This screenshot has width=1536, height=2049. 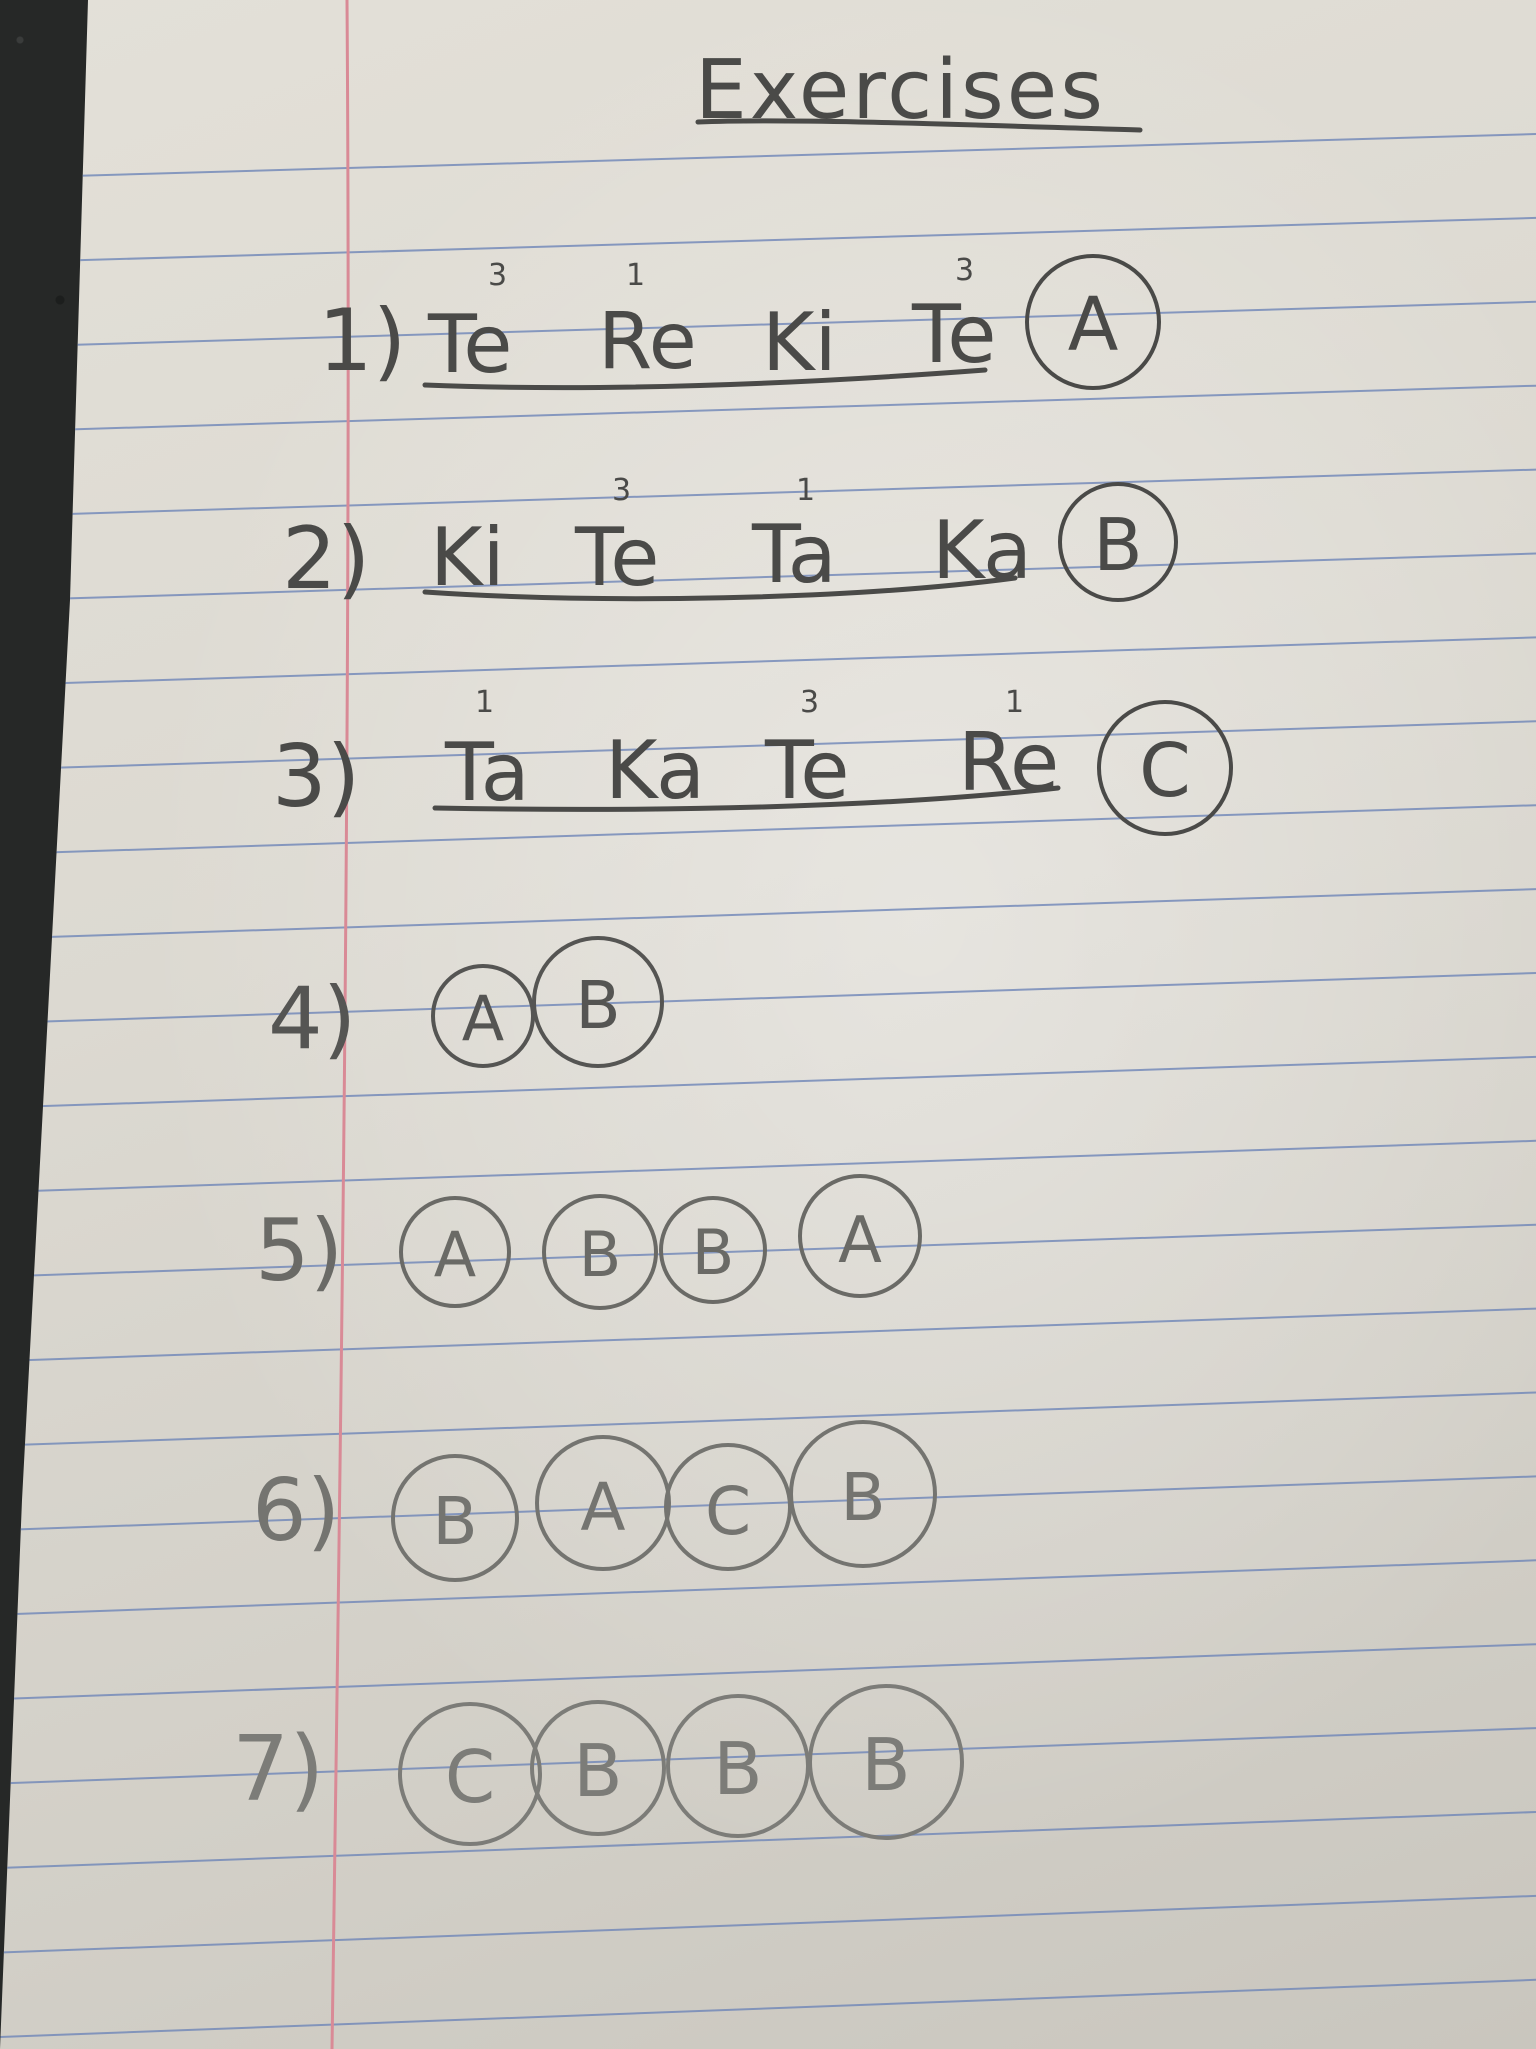 What do you see at coordinates (730, 541) in the screenshot?
I see `exercise-2: 2) Ki 3 Te 1 Ta Ka B` at bounding box center [730, 541].